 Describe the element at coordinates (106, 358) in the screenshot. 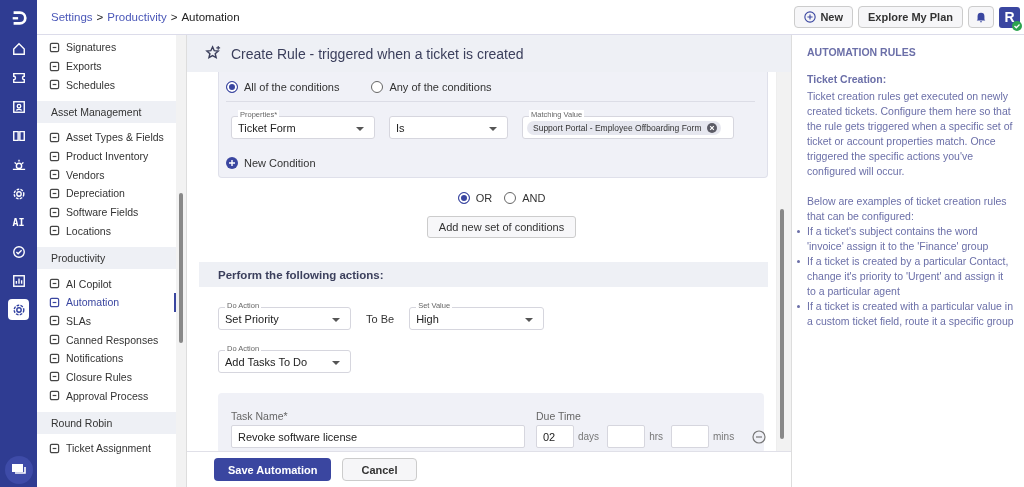

I see `sidebar-item: Notifications` at that location.